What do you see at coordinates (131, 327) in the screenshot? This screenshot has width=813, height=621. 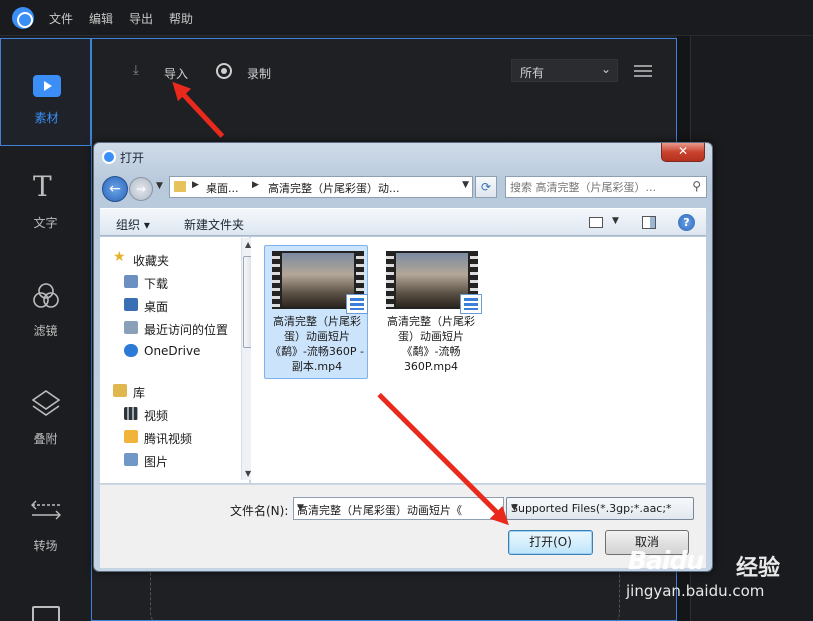 I see `recent-places-icon` at bounding box center [131, 327].